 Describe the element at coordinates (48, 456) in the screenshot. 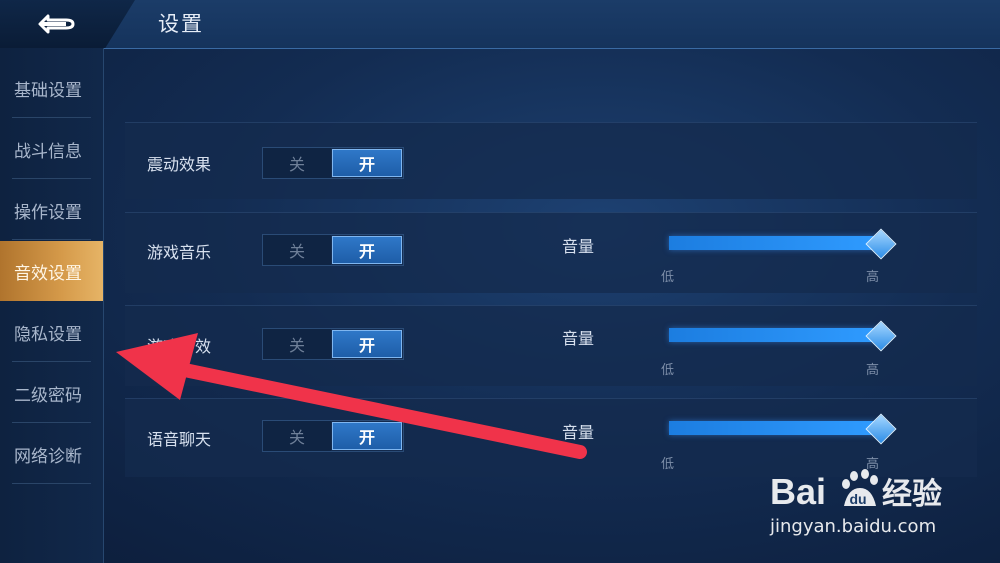

I see `sidebar-item-label: 网络诊断` at that location.